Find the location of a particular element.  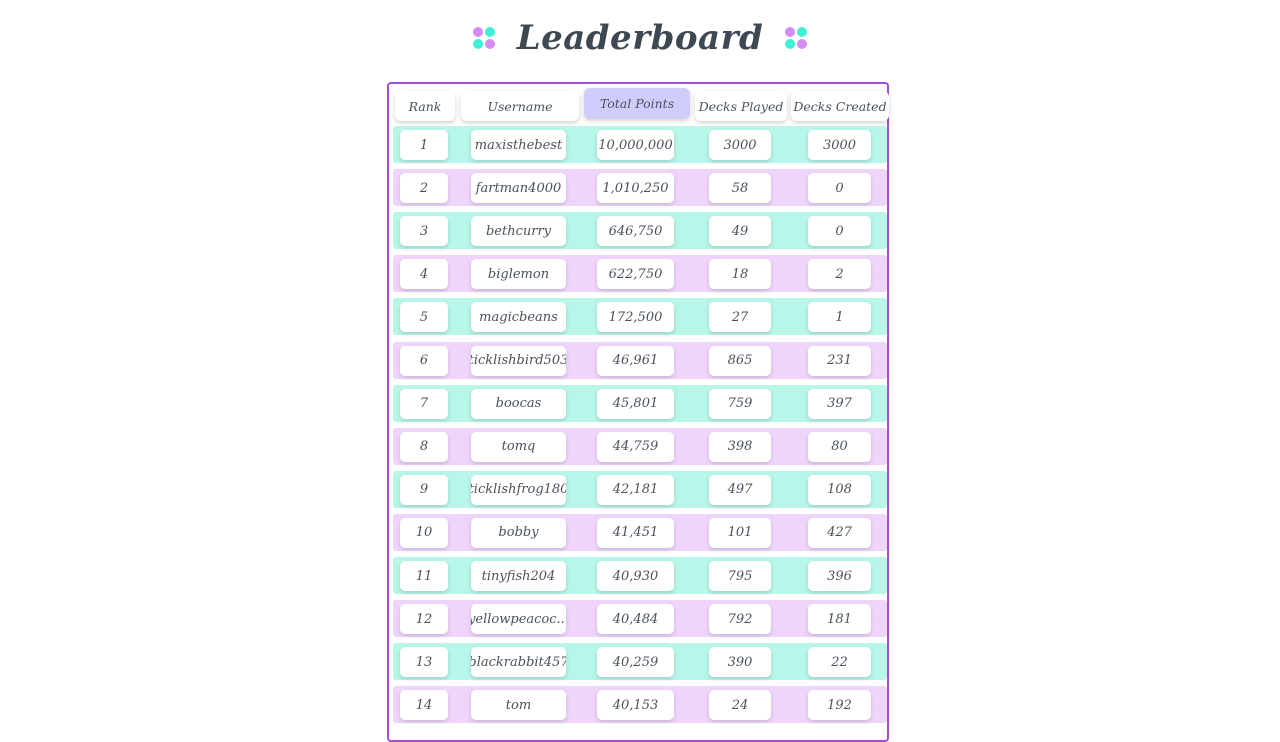

table-row: 14 tom 40,153 24 192 is located at coordinates (640, 705).